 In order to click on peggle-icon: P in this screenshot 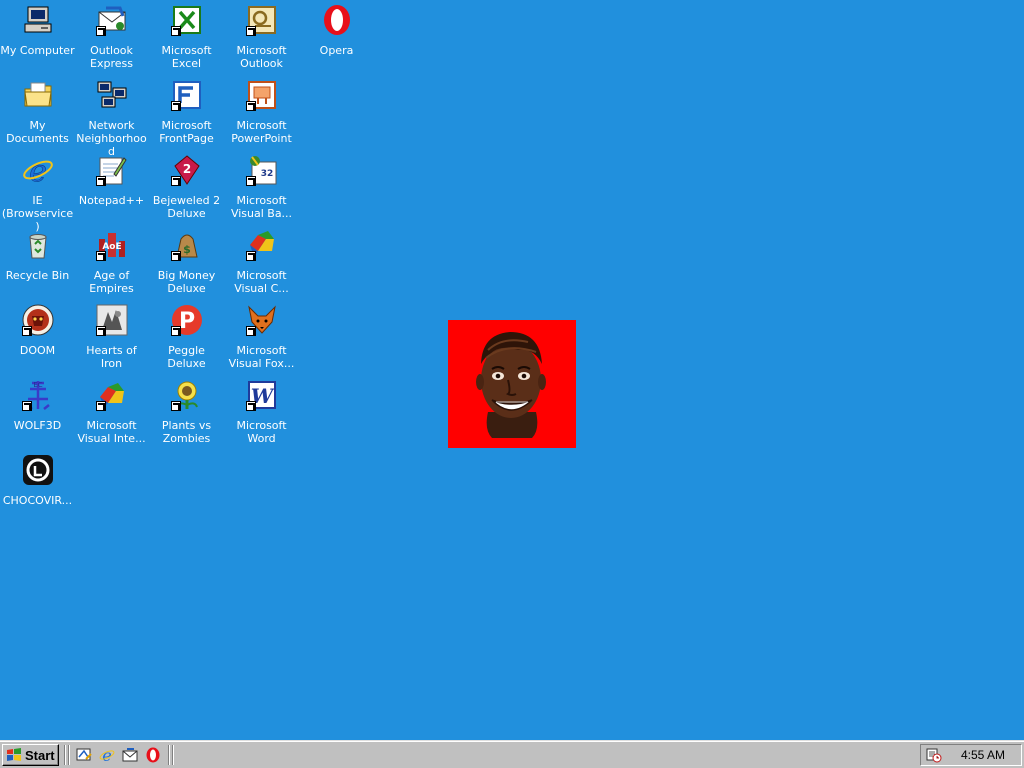, I will do `click(186, 320)`.